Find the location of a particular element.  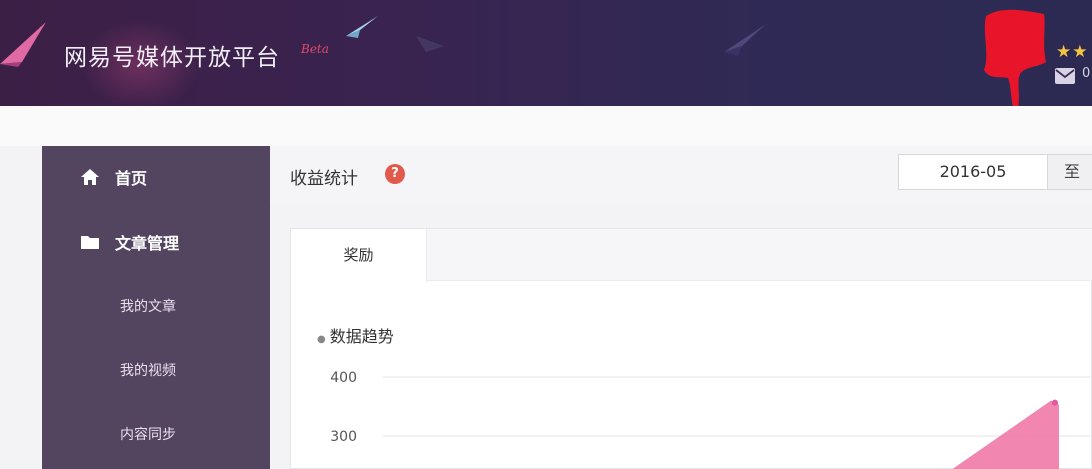

mail-count: 0 is located at coordinates (1086, 73).